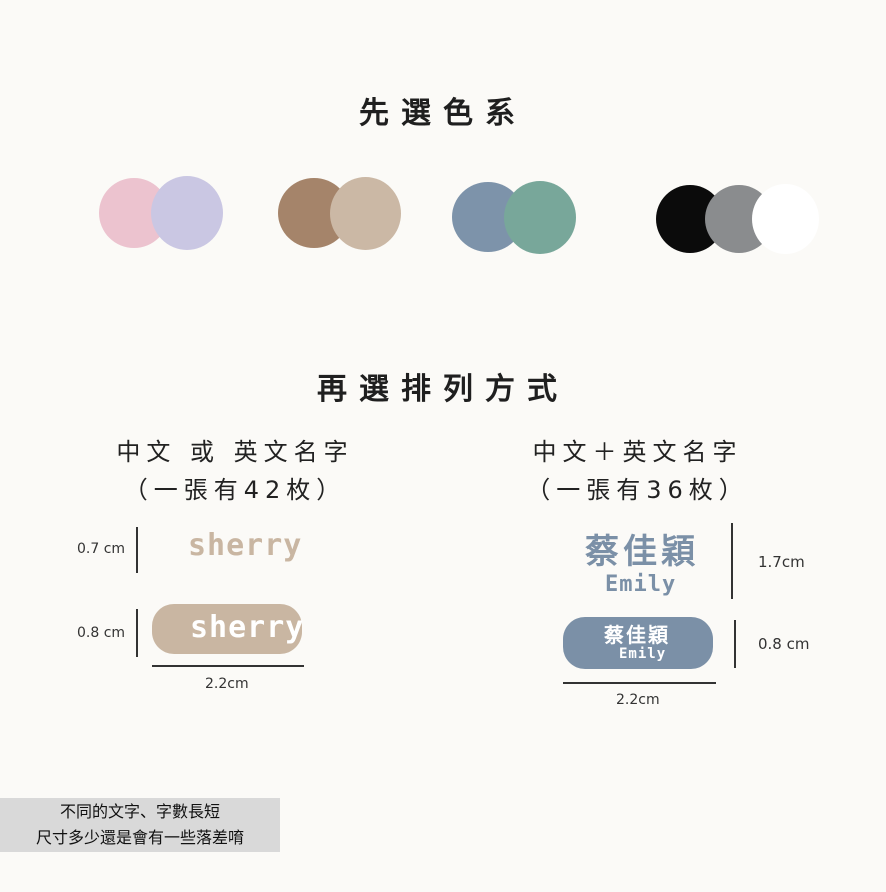 This screenshot has width=886, height=892. Describe the element at coordinates (443, 389) in the screenshot. I see `layout-section-title: 再選排列方式` at that location.